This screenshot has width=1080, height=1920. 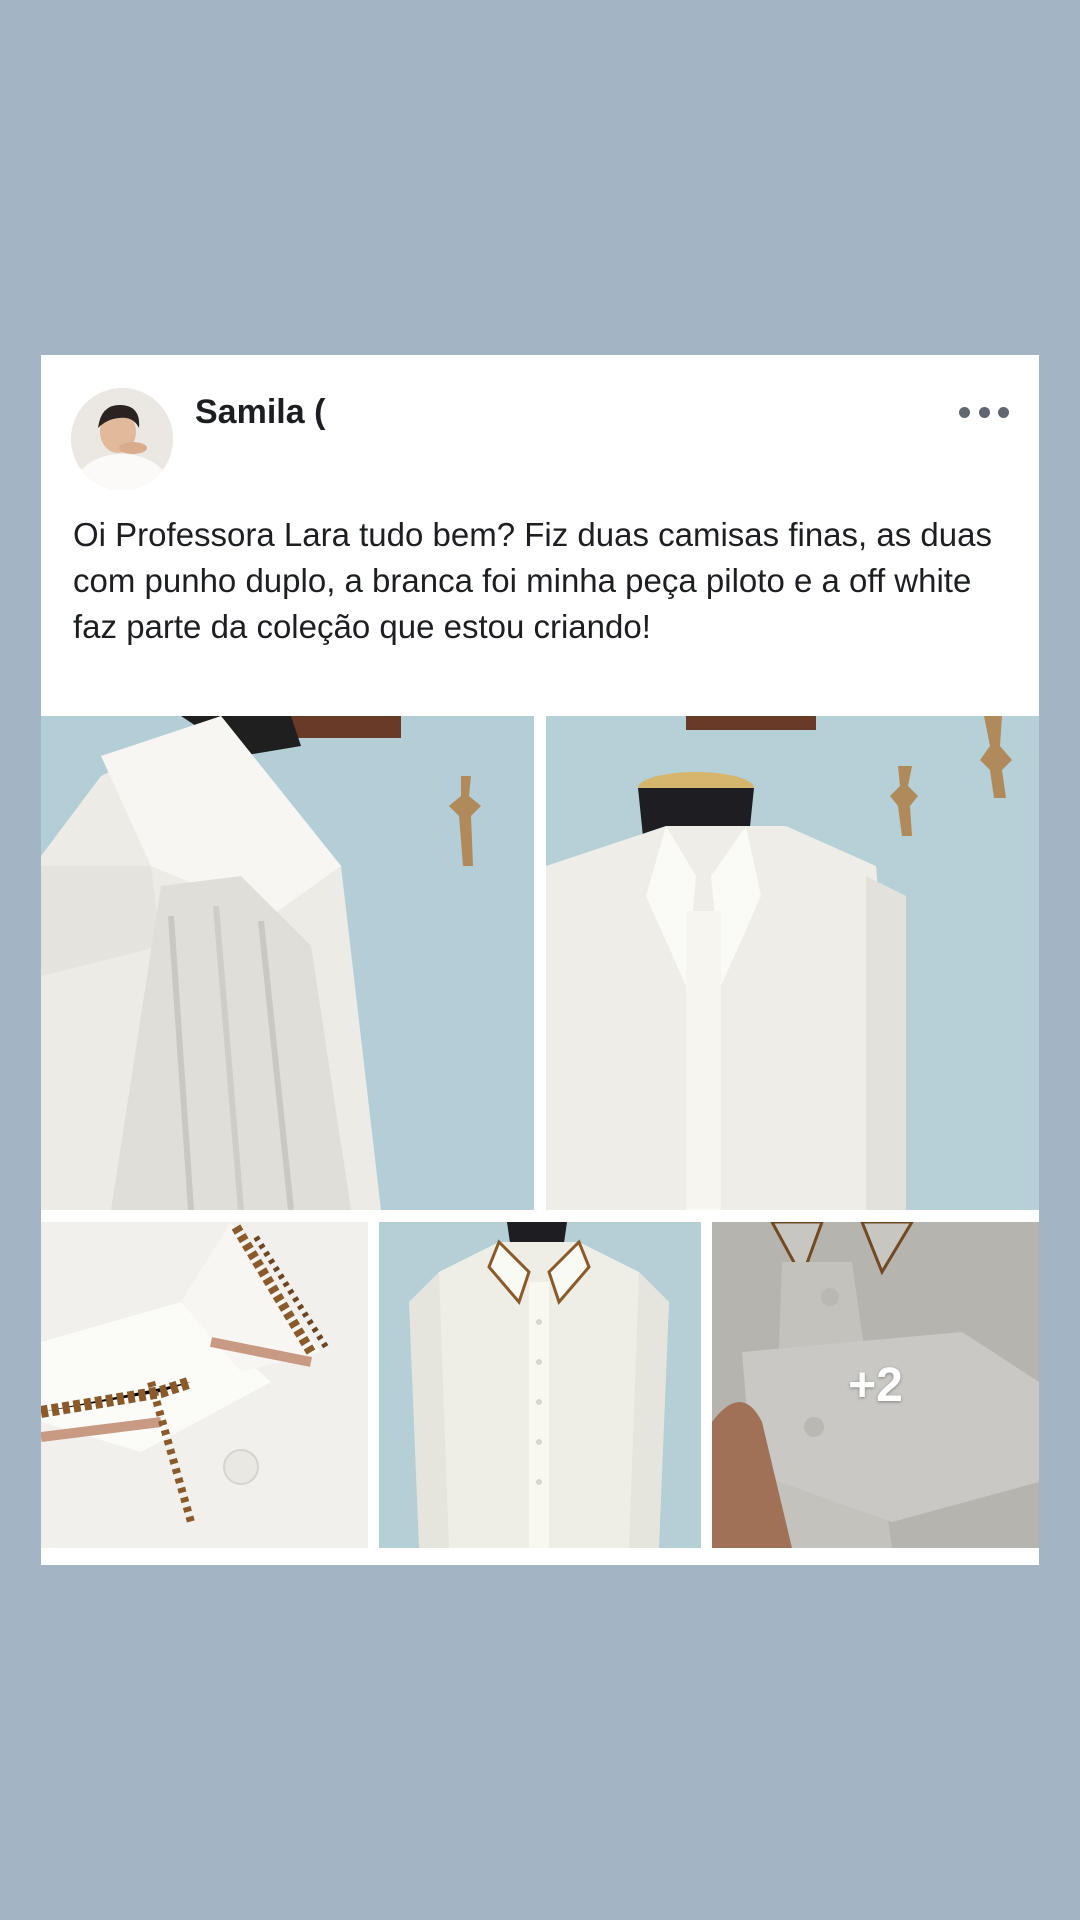 I want to click on more-photos-overlay: +2, so click(x=875, y=1385).